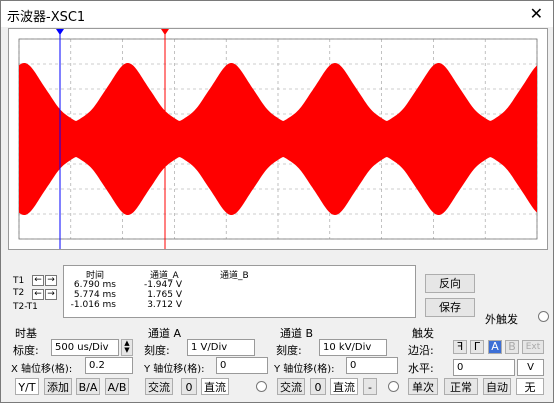  What do you see at coordinates (51, 280) in the screenshot?
I see `t1-right-arrow-icon: →` at bounding box center [51, 280].